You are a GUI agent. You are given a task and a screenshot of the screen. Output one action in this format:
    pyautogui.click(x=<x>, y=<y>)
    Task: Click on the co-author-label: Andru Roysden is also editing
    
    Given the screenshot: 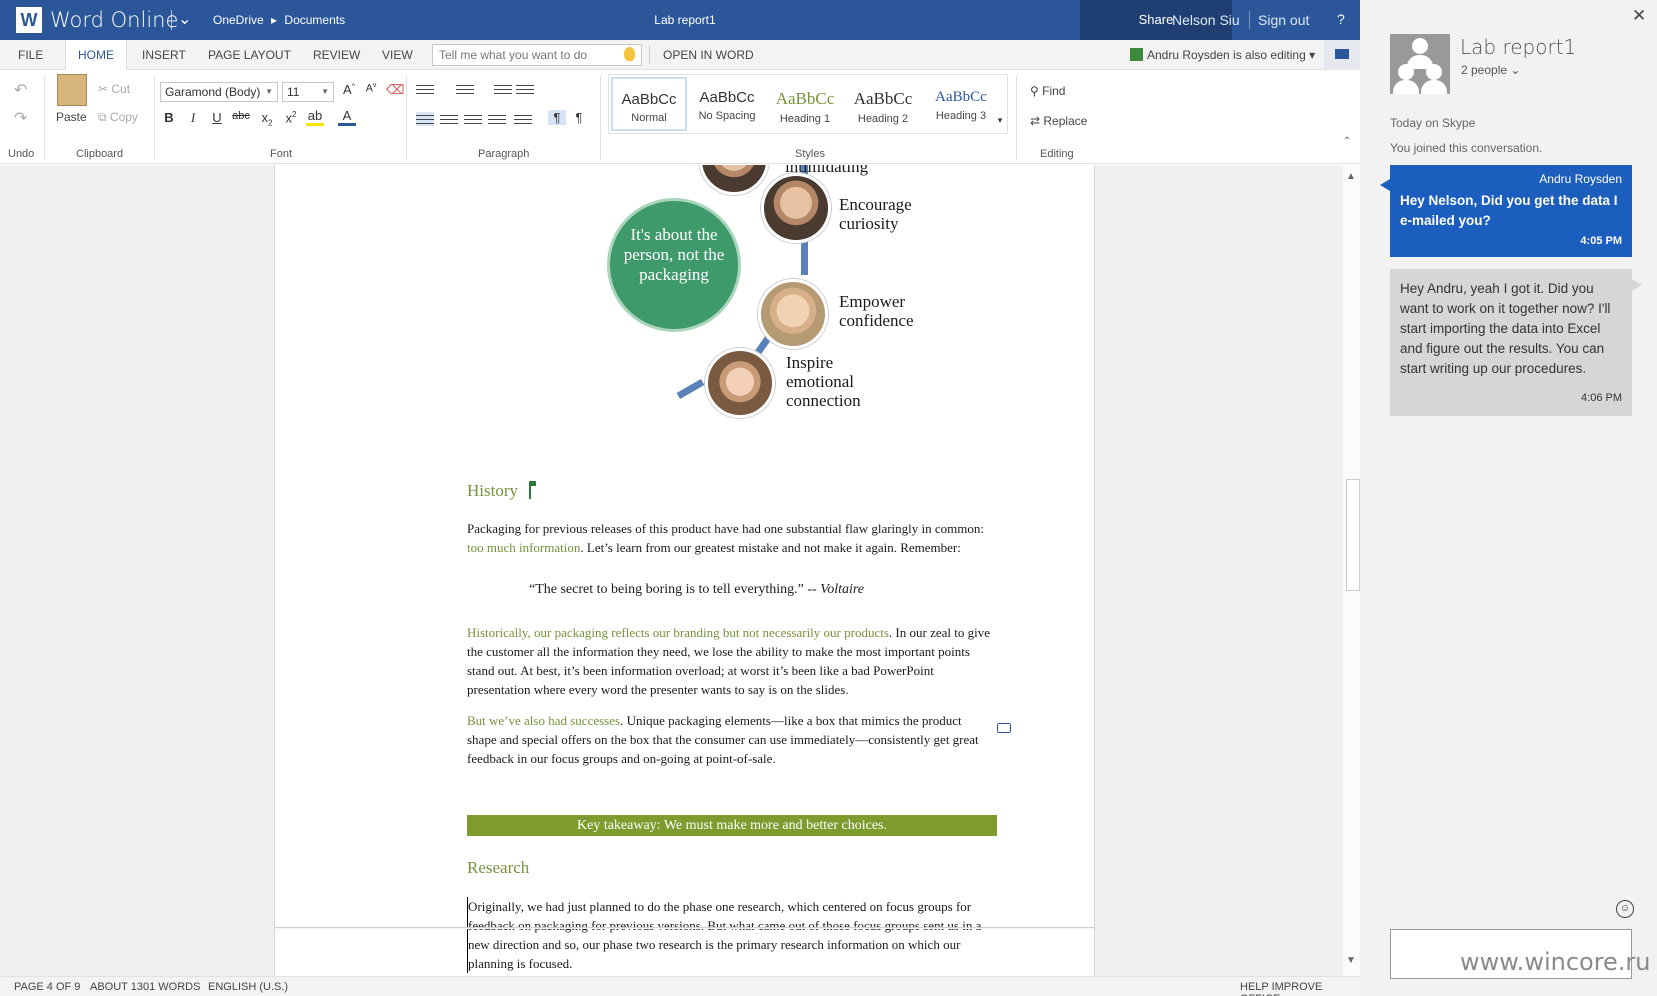 What is the action you would take?
    pyautogui.click(x=1226, y=55)
    